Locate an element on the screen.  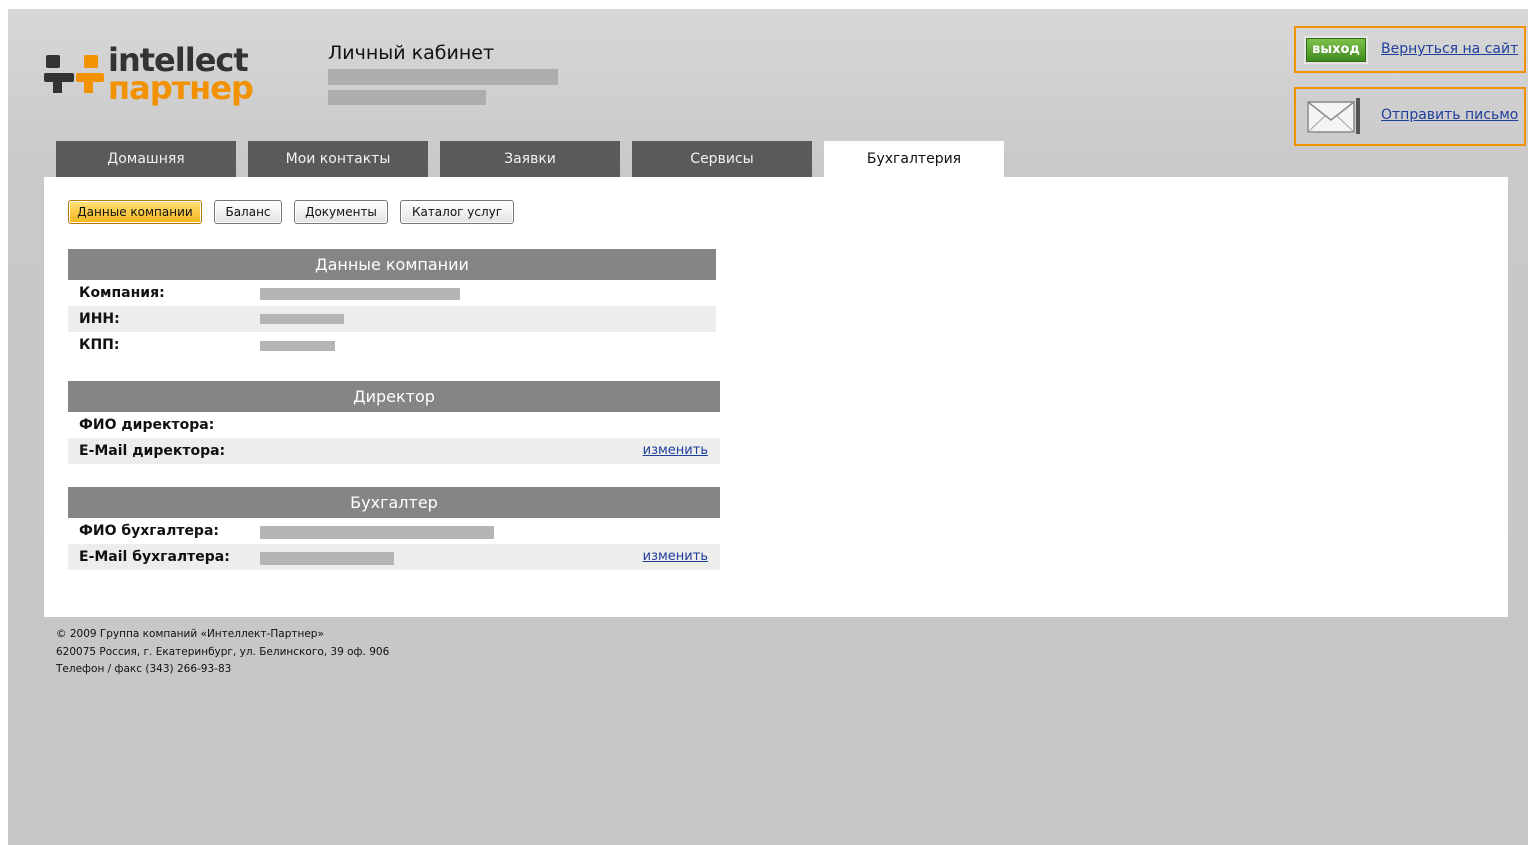
director-email-label: E-Mail директора: is located at coordinates (152, 451).